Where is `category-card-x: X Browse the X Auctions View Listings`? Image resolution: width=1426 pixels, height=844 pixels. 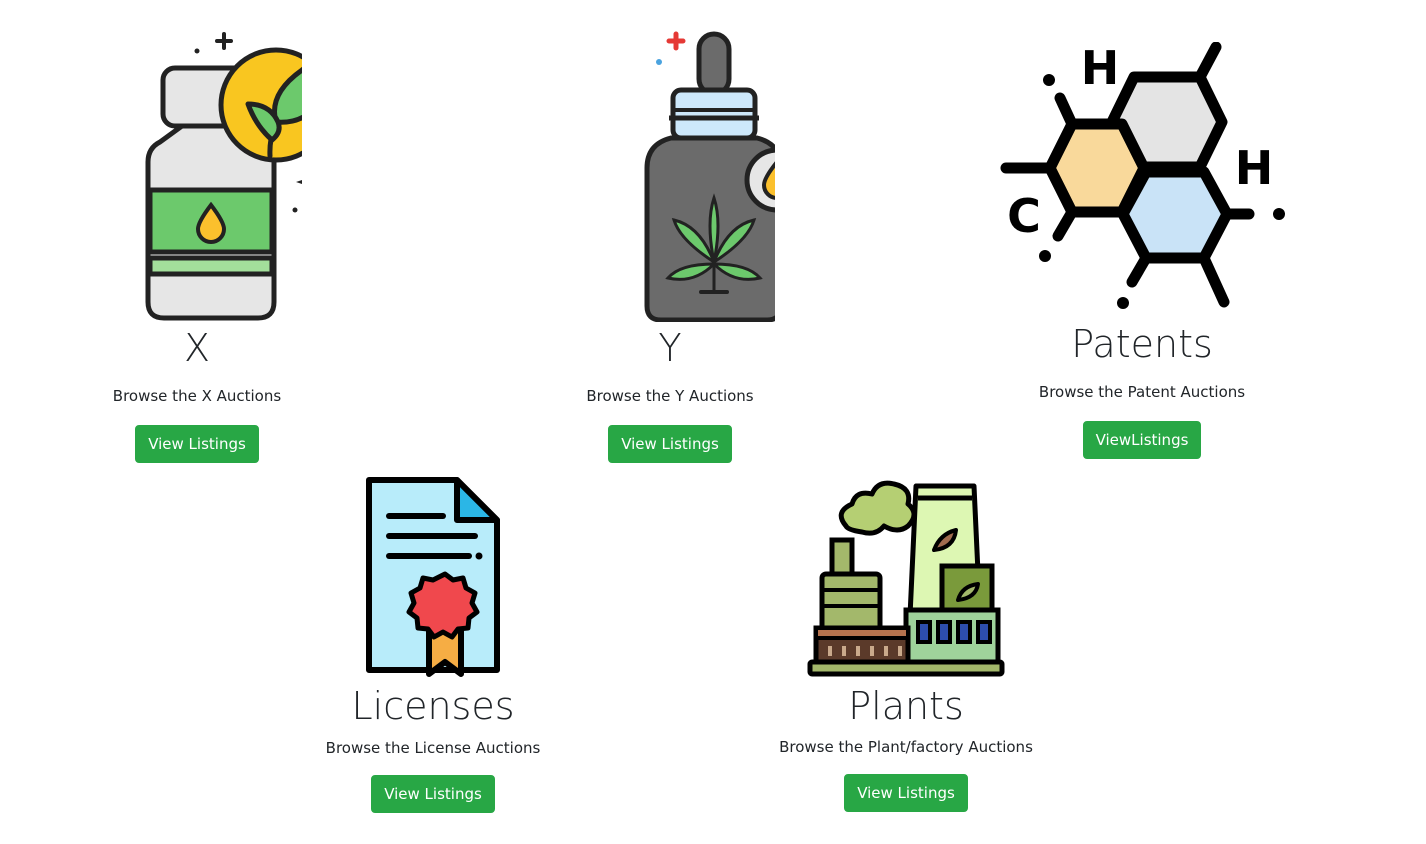 category-card-x: X Browse the X Auctions View Listings is located at coordinates (197, 246).